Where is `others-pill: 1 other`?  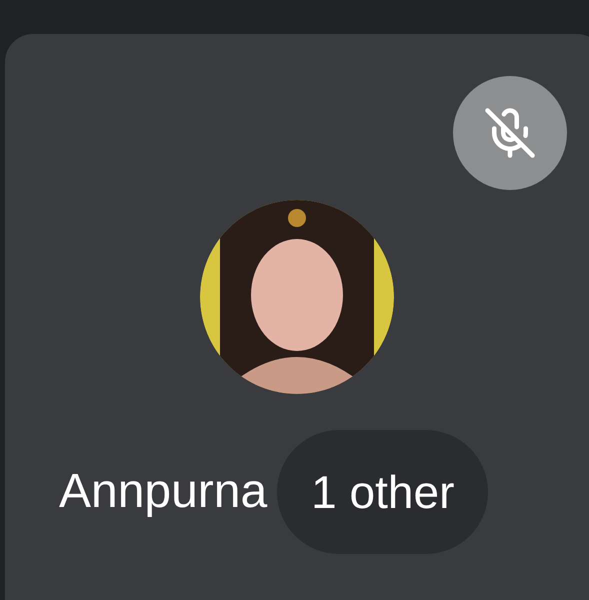 others-pill: 1 other is located at coordinates (382, 492).